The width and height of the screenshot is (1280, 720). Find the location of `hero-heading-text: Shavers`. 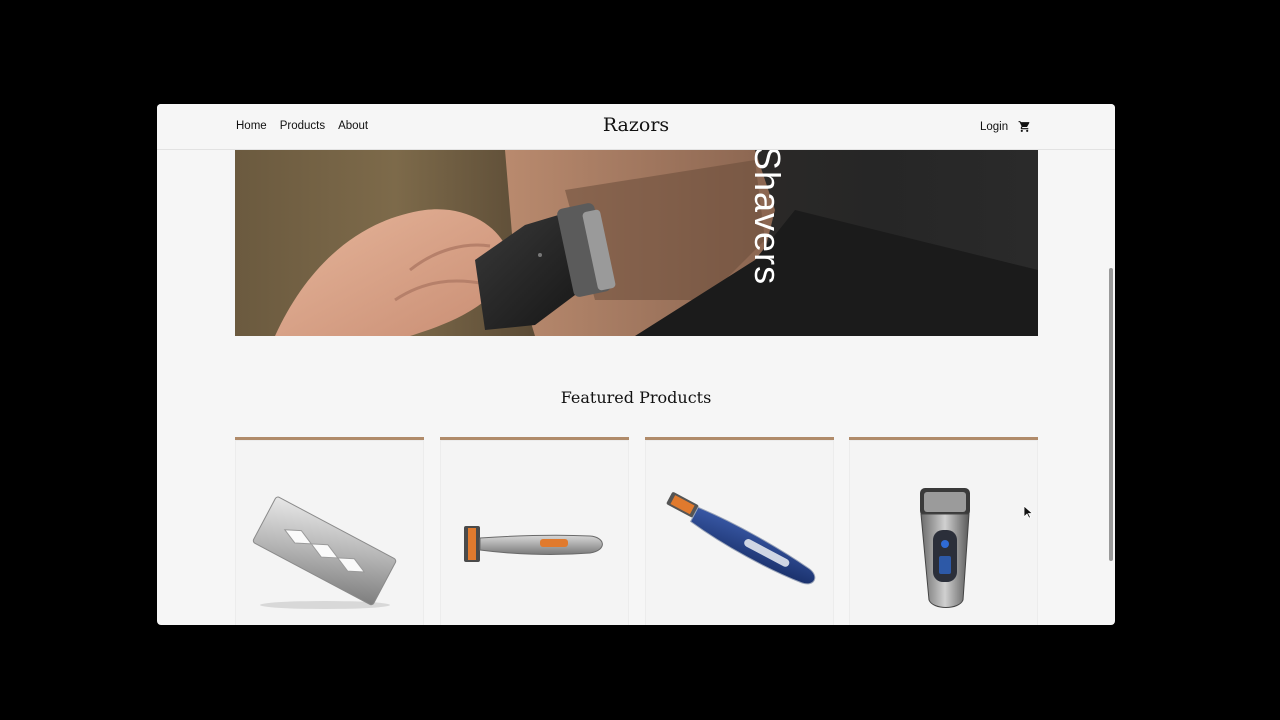

hero-heading-text: Shavers is located at coordinates (767, 218).